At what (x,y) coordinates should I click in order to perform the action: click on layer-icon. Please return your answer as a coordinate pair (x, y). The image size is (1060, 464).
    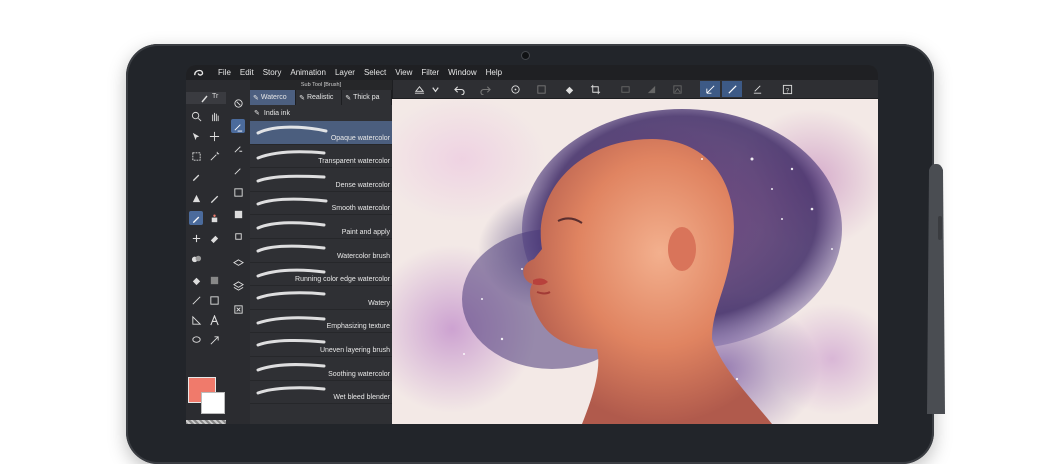
    Looking at the image, I should click on (625, 89).